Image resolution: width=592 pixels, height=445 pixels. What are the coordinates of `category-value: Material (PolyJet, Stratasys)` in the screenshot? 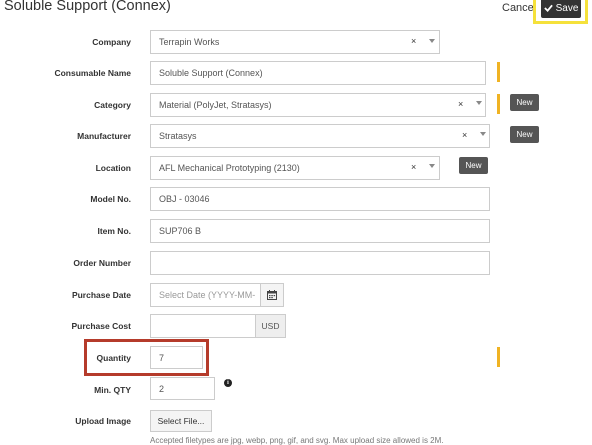 It's located at (215, 105).